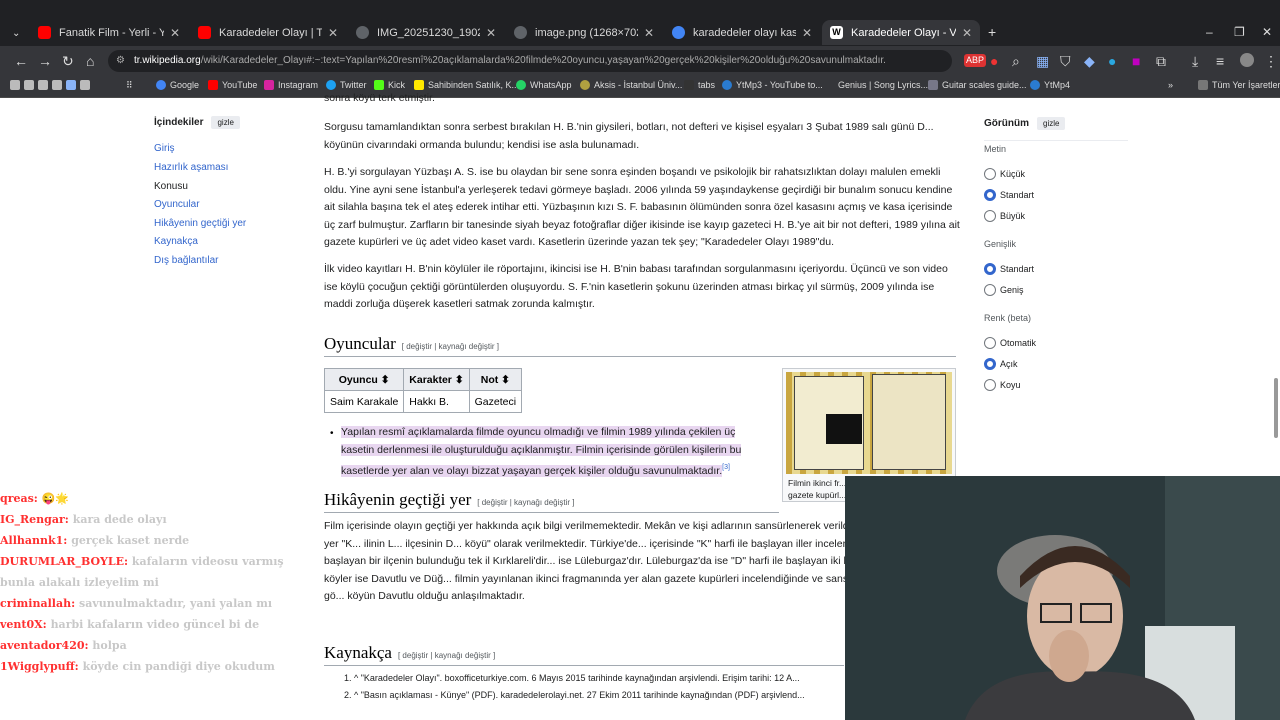  What do you see at coordinates (1004, 216) in the screenshot?
I see `radio-buyuk: Büyük` at bounding box center [1004, 216].